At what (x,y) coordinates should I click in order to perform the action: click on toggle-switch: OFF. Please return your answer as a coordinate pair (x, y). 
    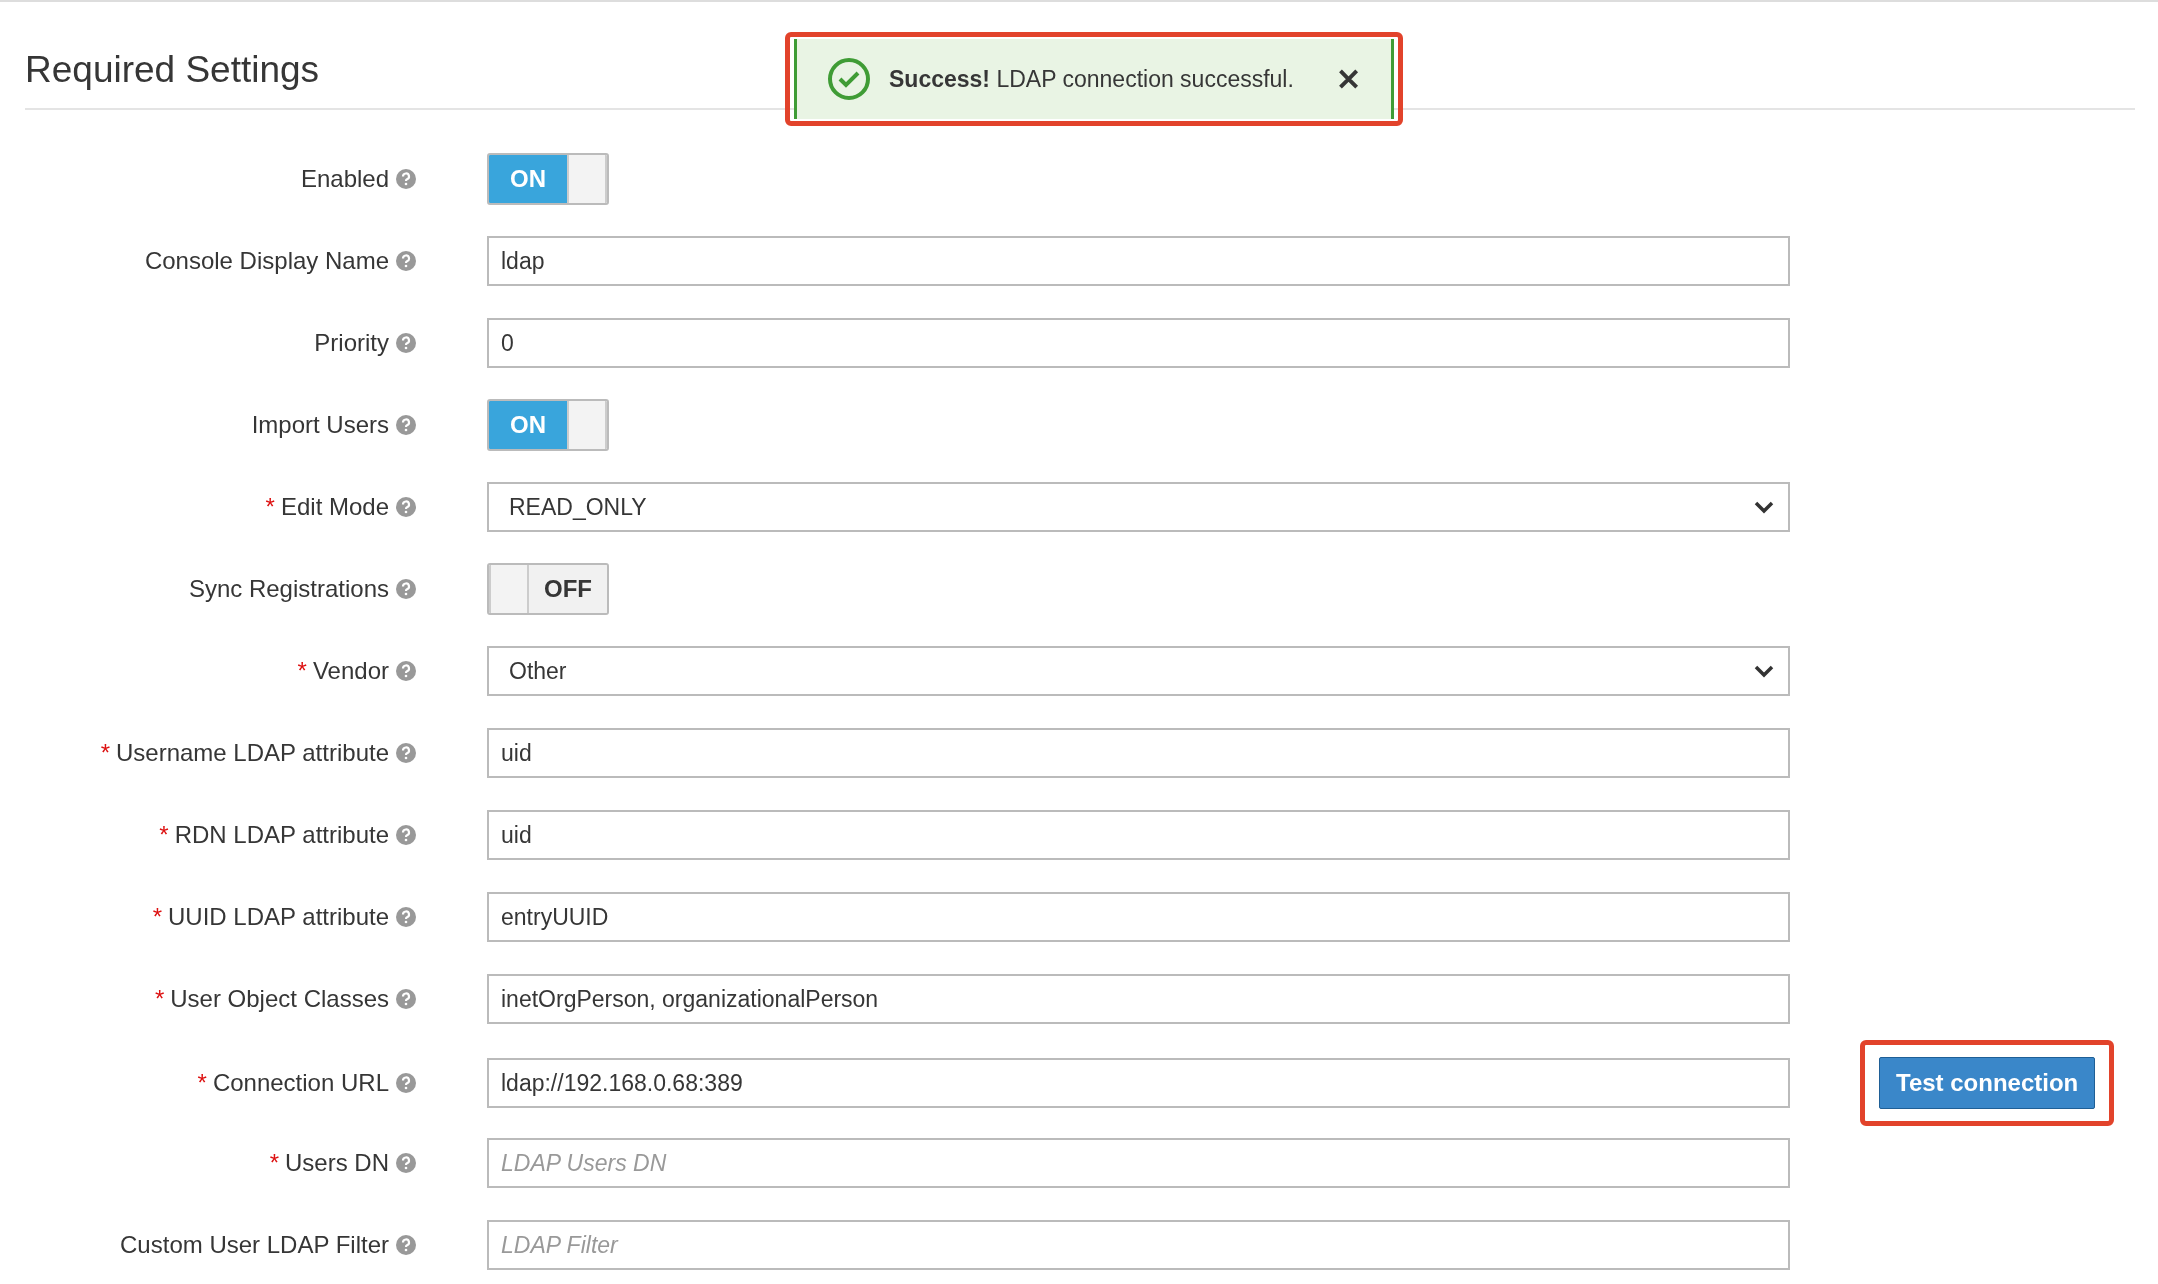
    Looking at the image, I should click on (548, 589).